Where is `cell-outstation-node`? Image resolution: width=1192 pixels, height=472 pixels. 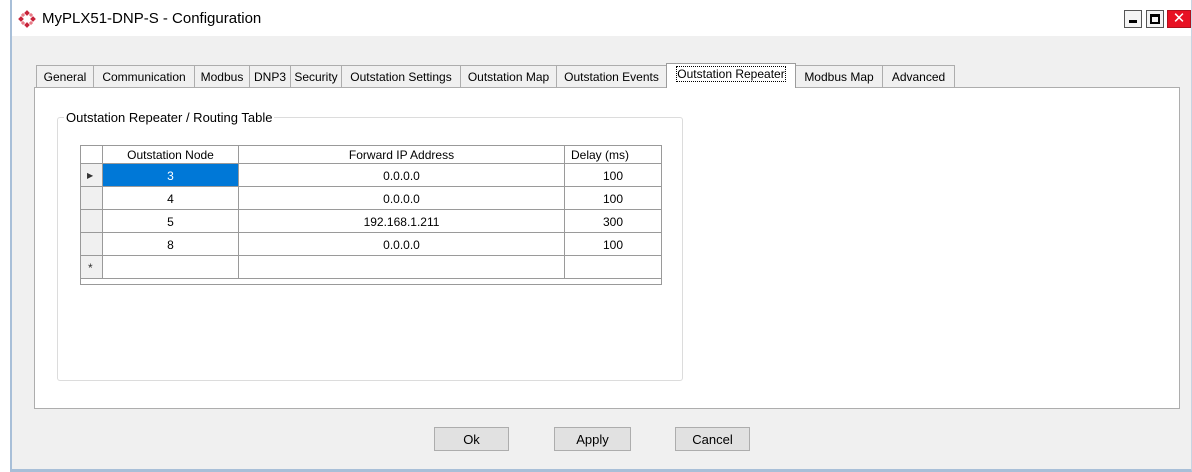
cell-outstation-node is located at coordinates (171, 267).